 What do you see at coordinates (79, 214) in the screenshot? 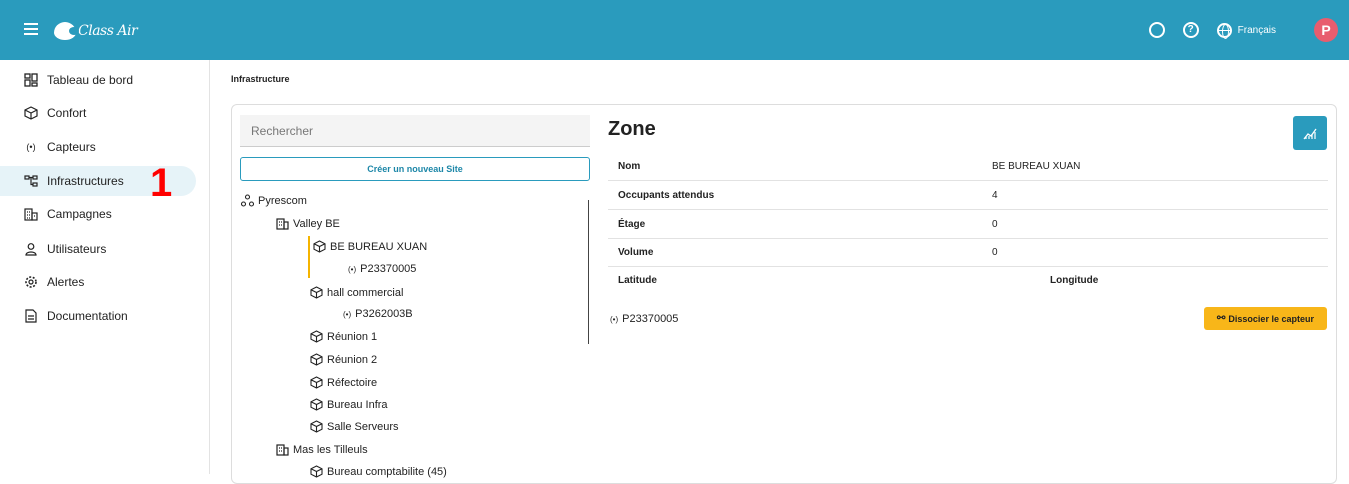
I see `sidebar-item-label: Campagnes` at bounding box center [79, 214].